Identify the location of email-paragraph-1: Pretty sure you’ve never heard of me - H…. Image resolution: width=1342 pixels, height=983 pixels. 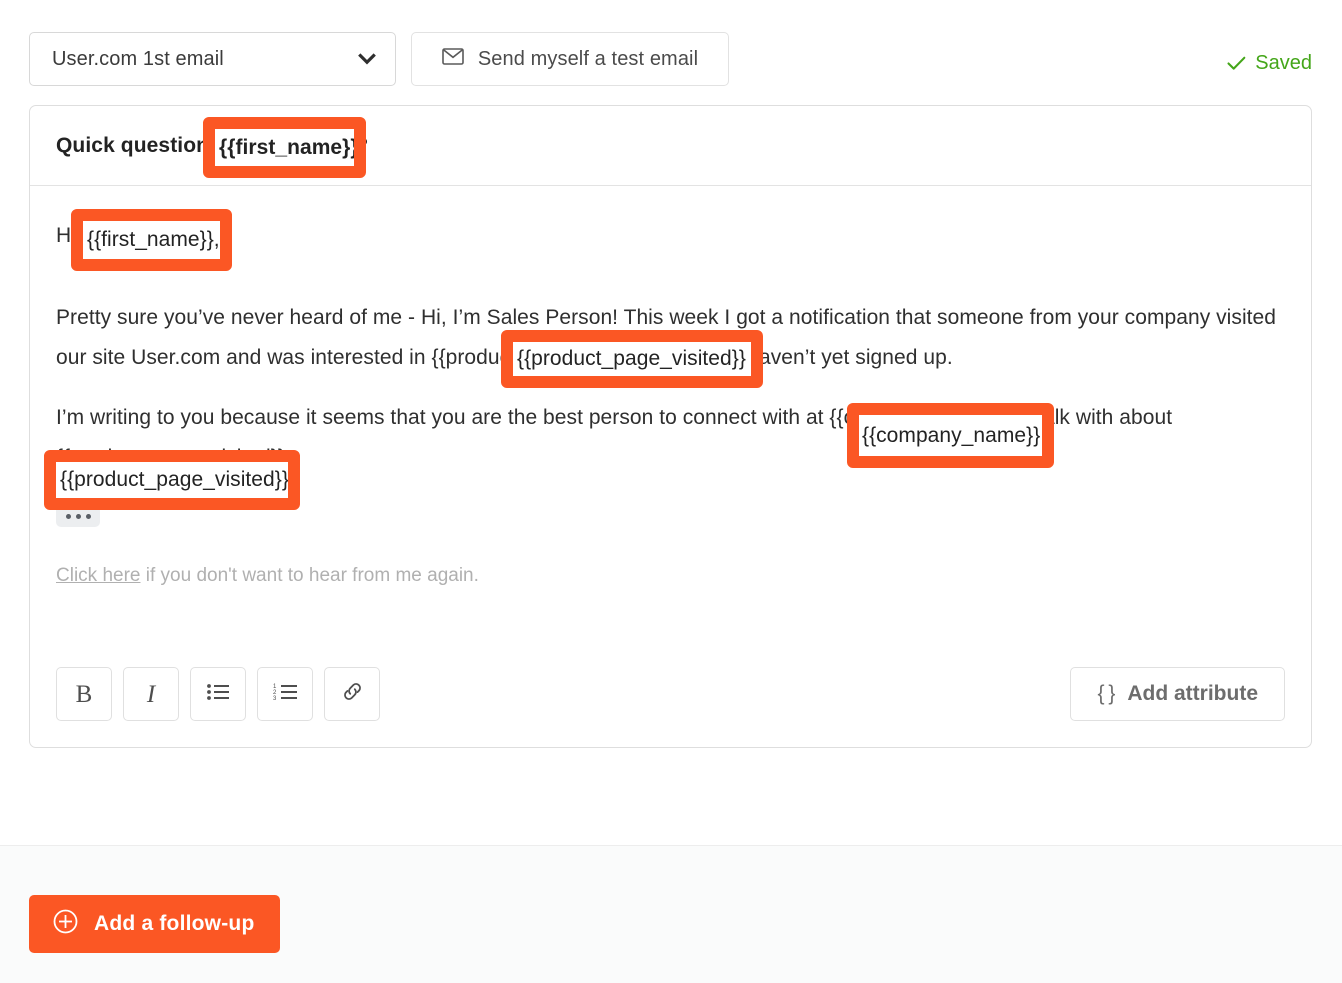
(666, 337).